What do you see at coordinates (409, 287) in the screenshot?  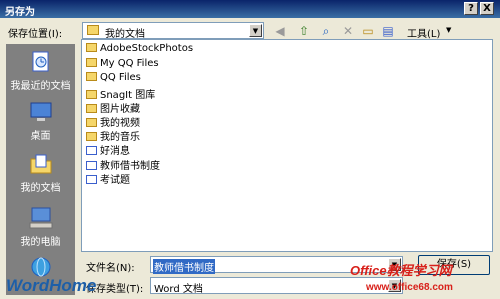 I see `watermark-url: www.office68.com` at bounding box center [409, 287].